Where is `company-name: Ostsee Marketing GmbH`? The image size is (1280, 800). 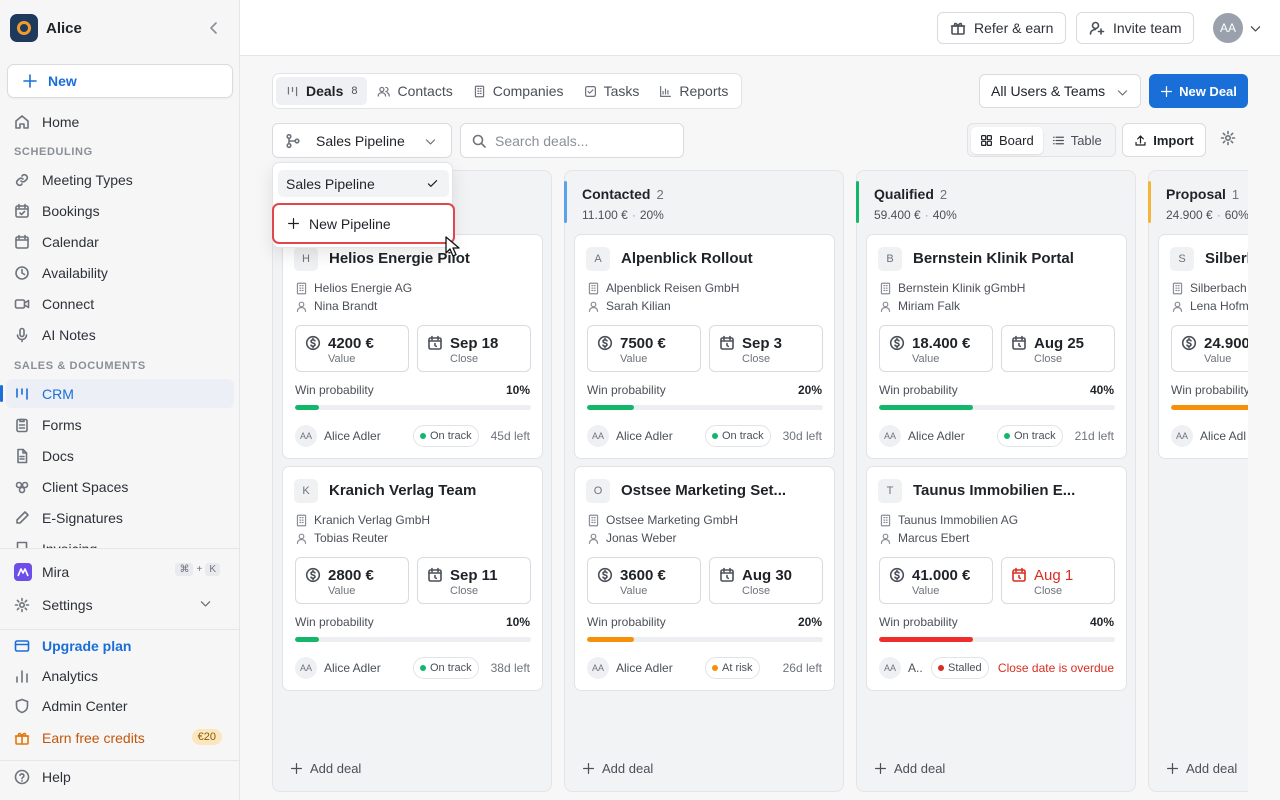
company-name: Ostsee Marketing GmbH is located at coordinates (672, 520).